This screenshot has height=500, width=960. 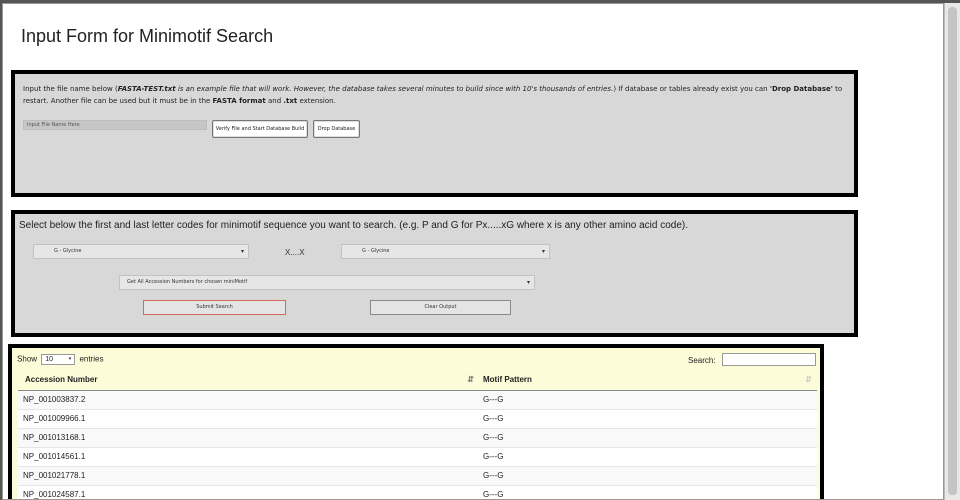 What do you see at coordinates (147, 36) in the screenshot?
I see `page-title: Input Form for Minimotif Search` at bounding box center [147, 36].